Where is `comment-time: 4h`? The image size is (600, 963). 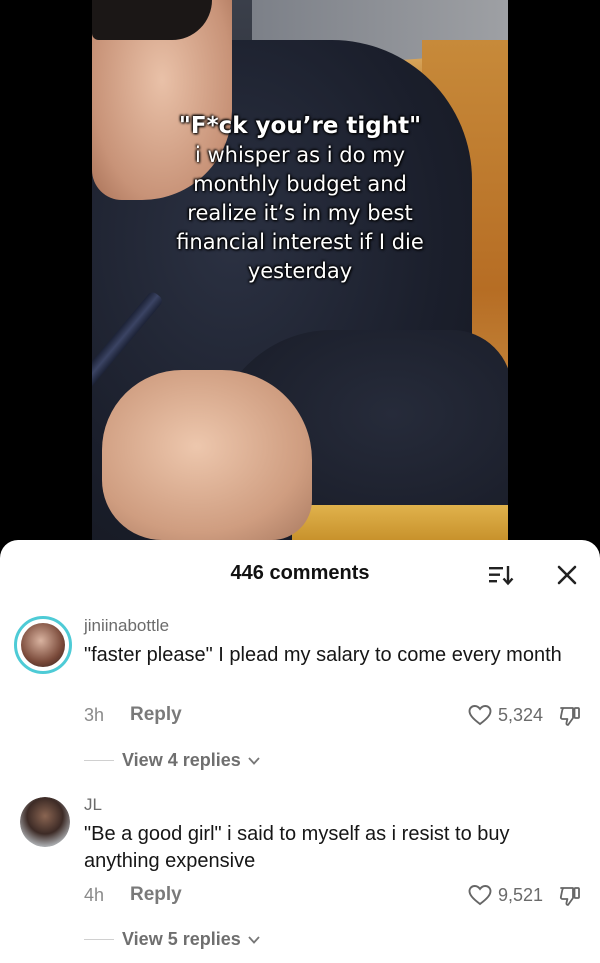
comment-time: 4h is located at coordinates (94, 895).